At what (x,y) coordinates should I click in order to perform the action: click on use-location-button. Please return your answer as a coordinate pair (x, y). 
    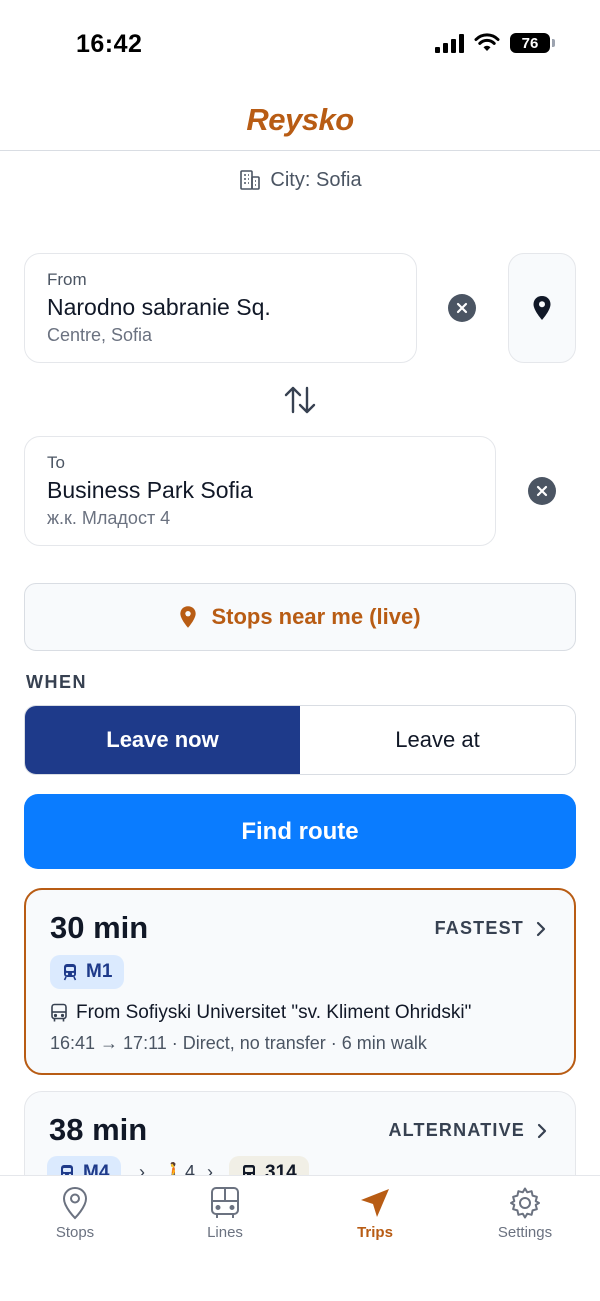
    Looking at the image, I should click on (542, 308).